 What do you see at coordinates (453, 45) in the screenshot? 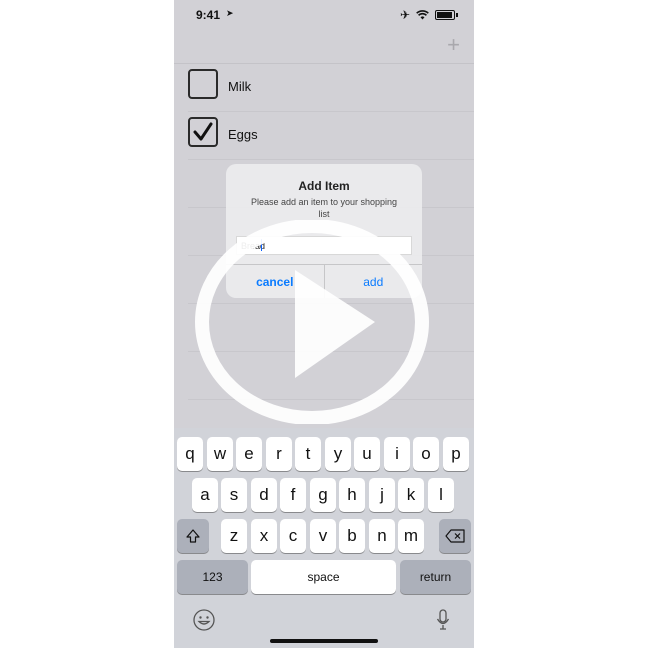
I see `plus-icon: +` at bounding box center [453, 45].